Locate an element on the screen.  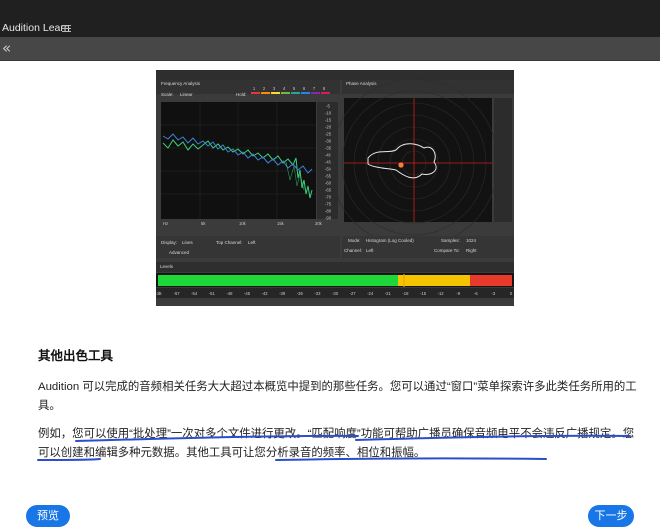
db-tick: -65 is located at coordinates (328, 190).